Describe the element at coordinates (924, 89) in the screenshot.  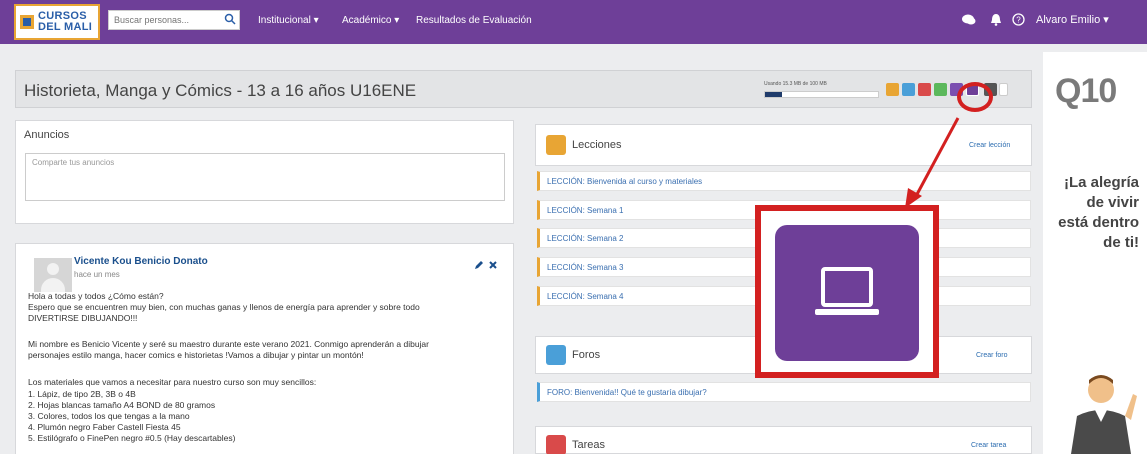
I see `tasks-tool-icon` at that location.